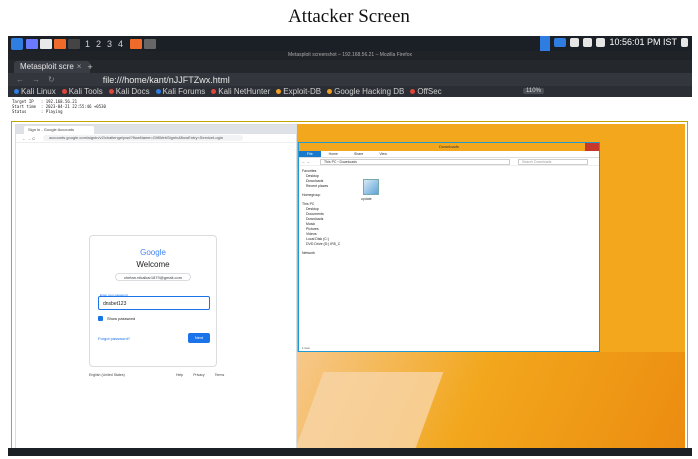  Describe the element at coordinates (365, 91) in the screenshot. I see `bookmark-6: Google Hacking DB` at that location.